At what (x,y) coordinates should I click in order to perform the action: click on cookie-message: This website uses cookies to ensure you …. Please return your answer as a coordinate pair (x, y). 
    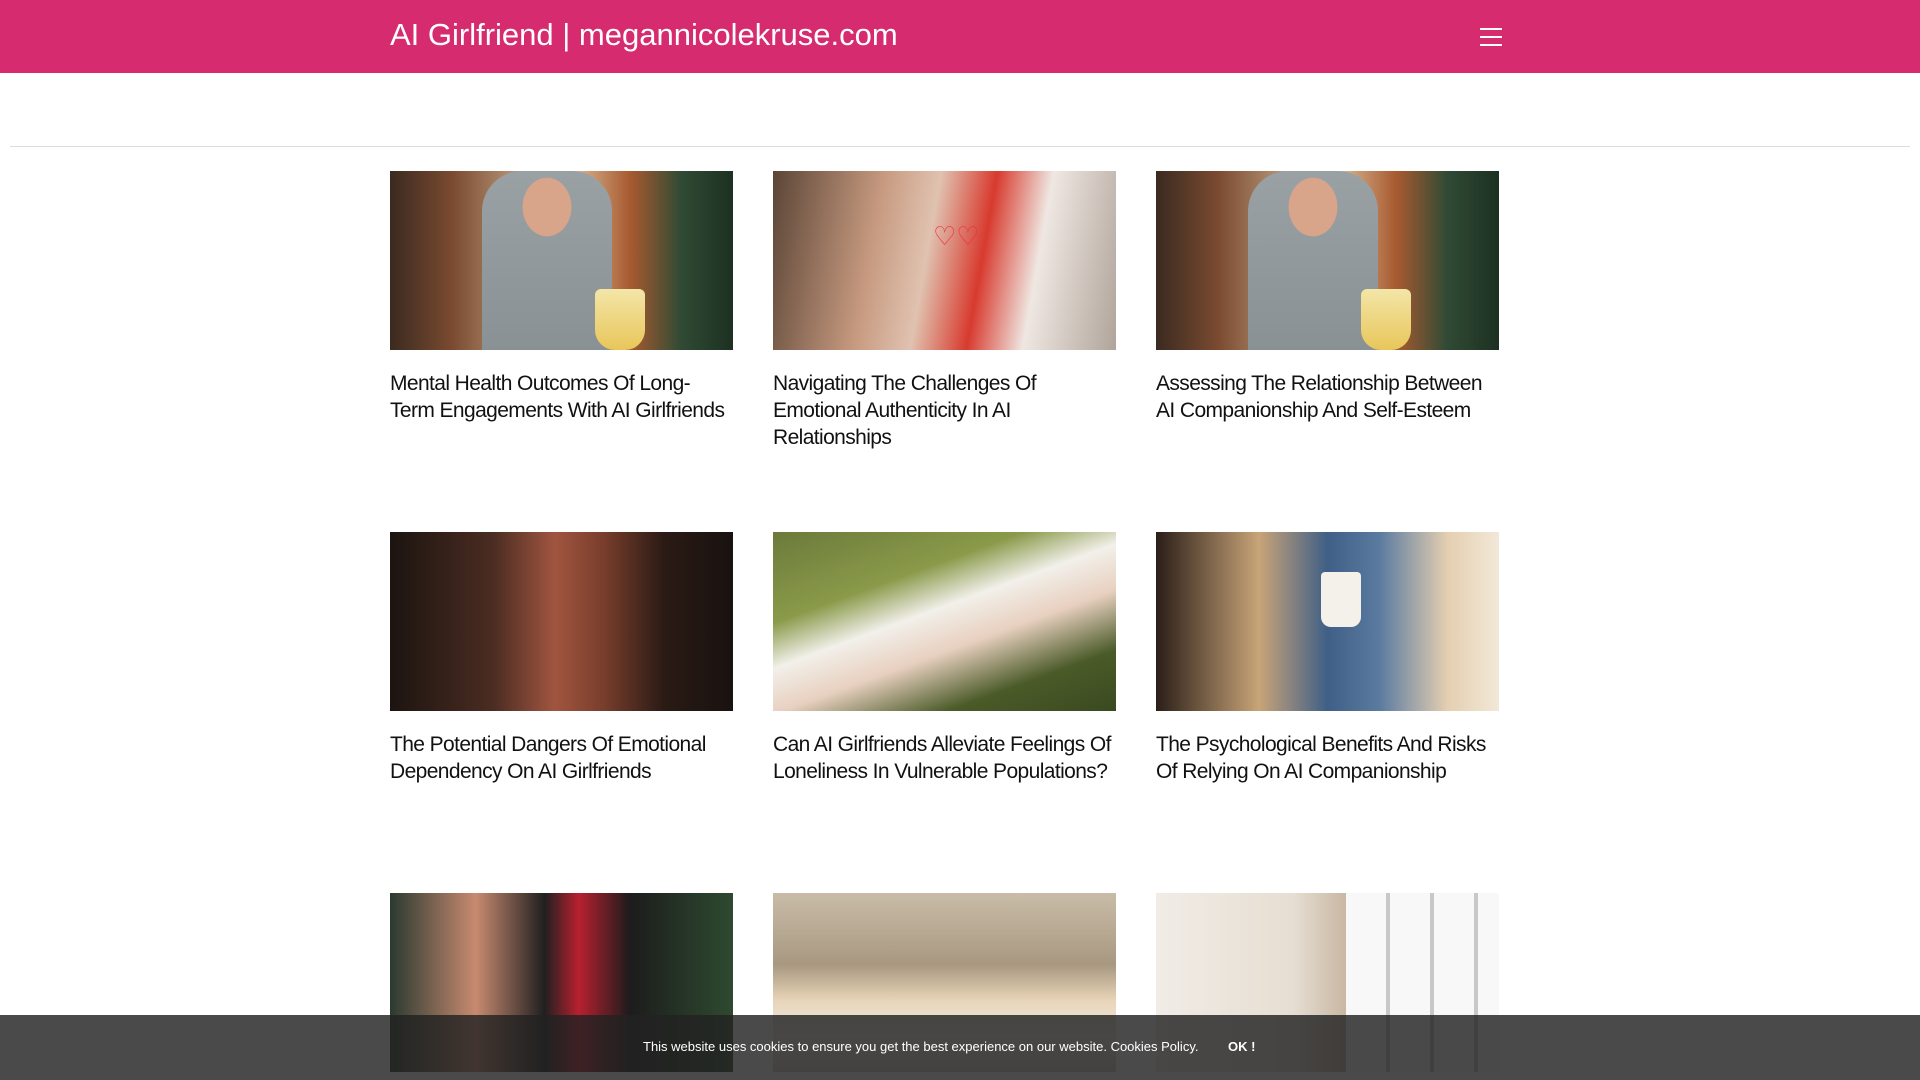
    Looking at the image, I should click on (875, 1046).